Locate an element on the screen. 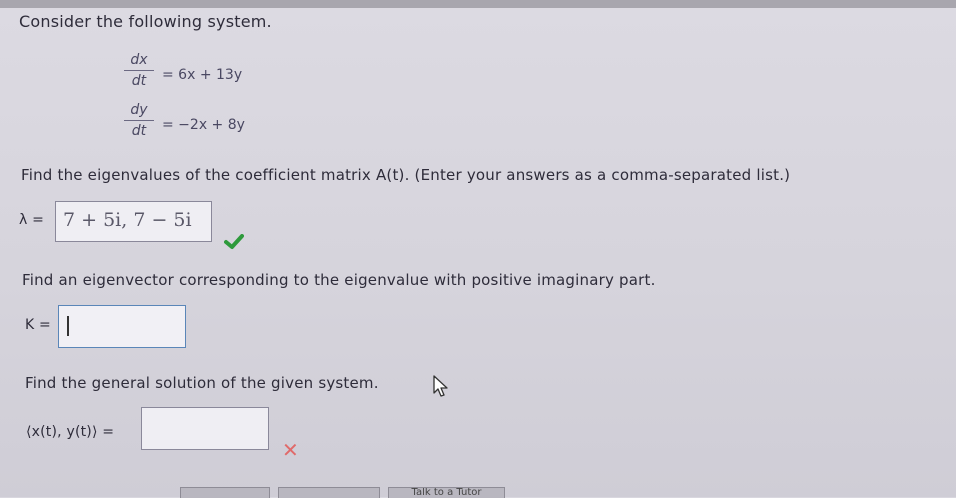  equation-1-rhs: = 6x + 13y is located at coordinates (202, 75).